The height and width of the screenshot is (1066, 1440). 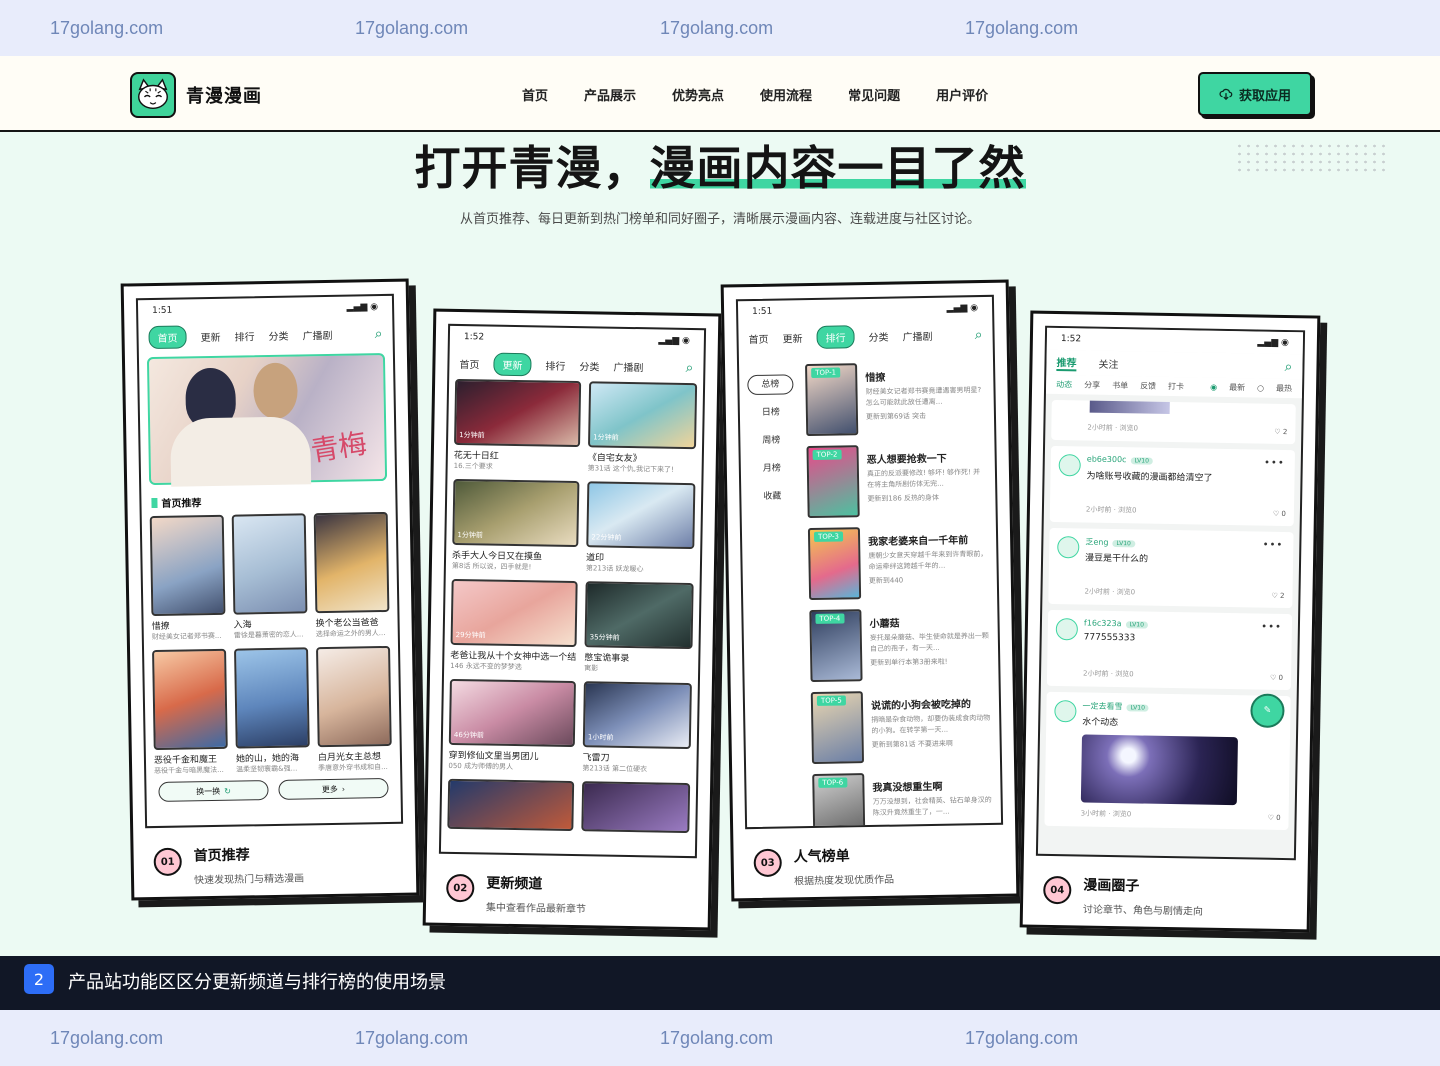 I want to click on rank-daily: 日榜, so click(x=771, y=412).